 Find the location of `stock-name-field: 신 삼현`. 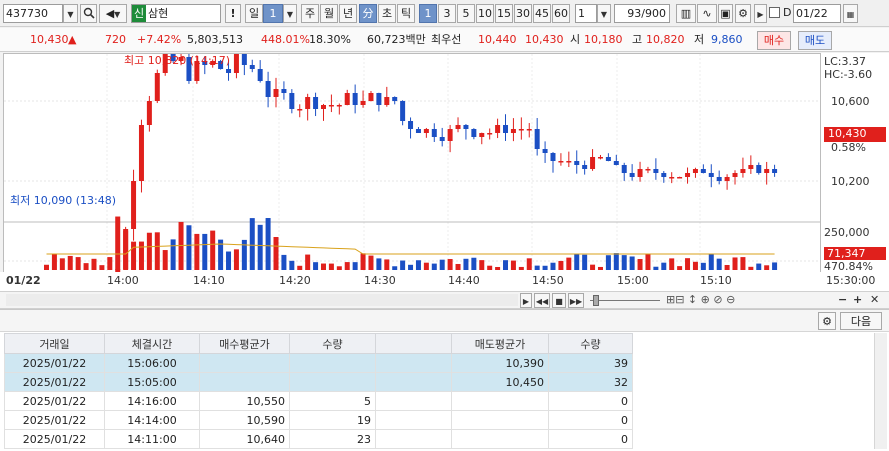

stock-name-field: 신 삼현 is located at coordinates (176, 13).